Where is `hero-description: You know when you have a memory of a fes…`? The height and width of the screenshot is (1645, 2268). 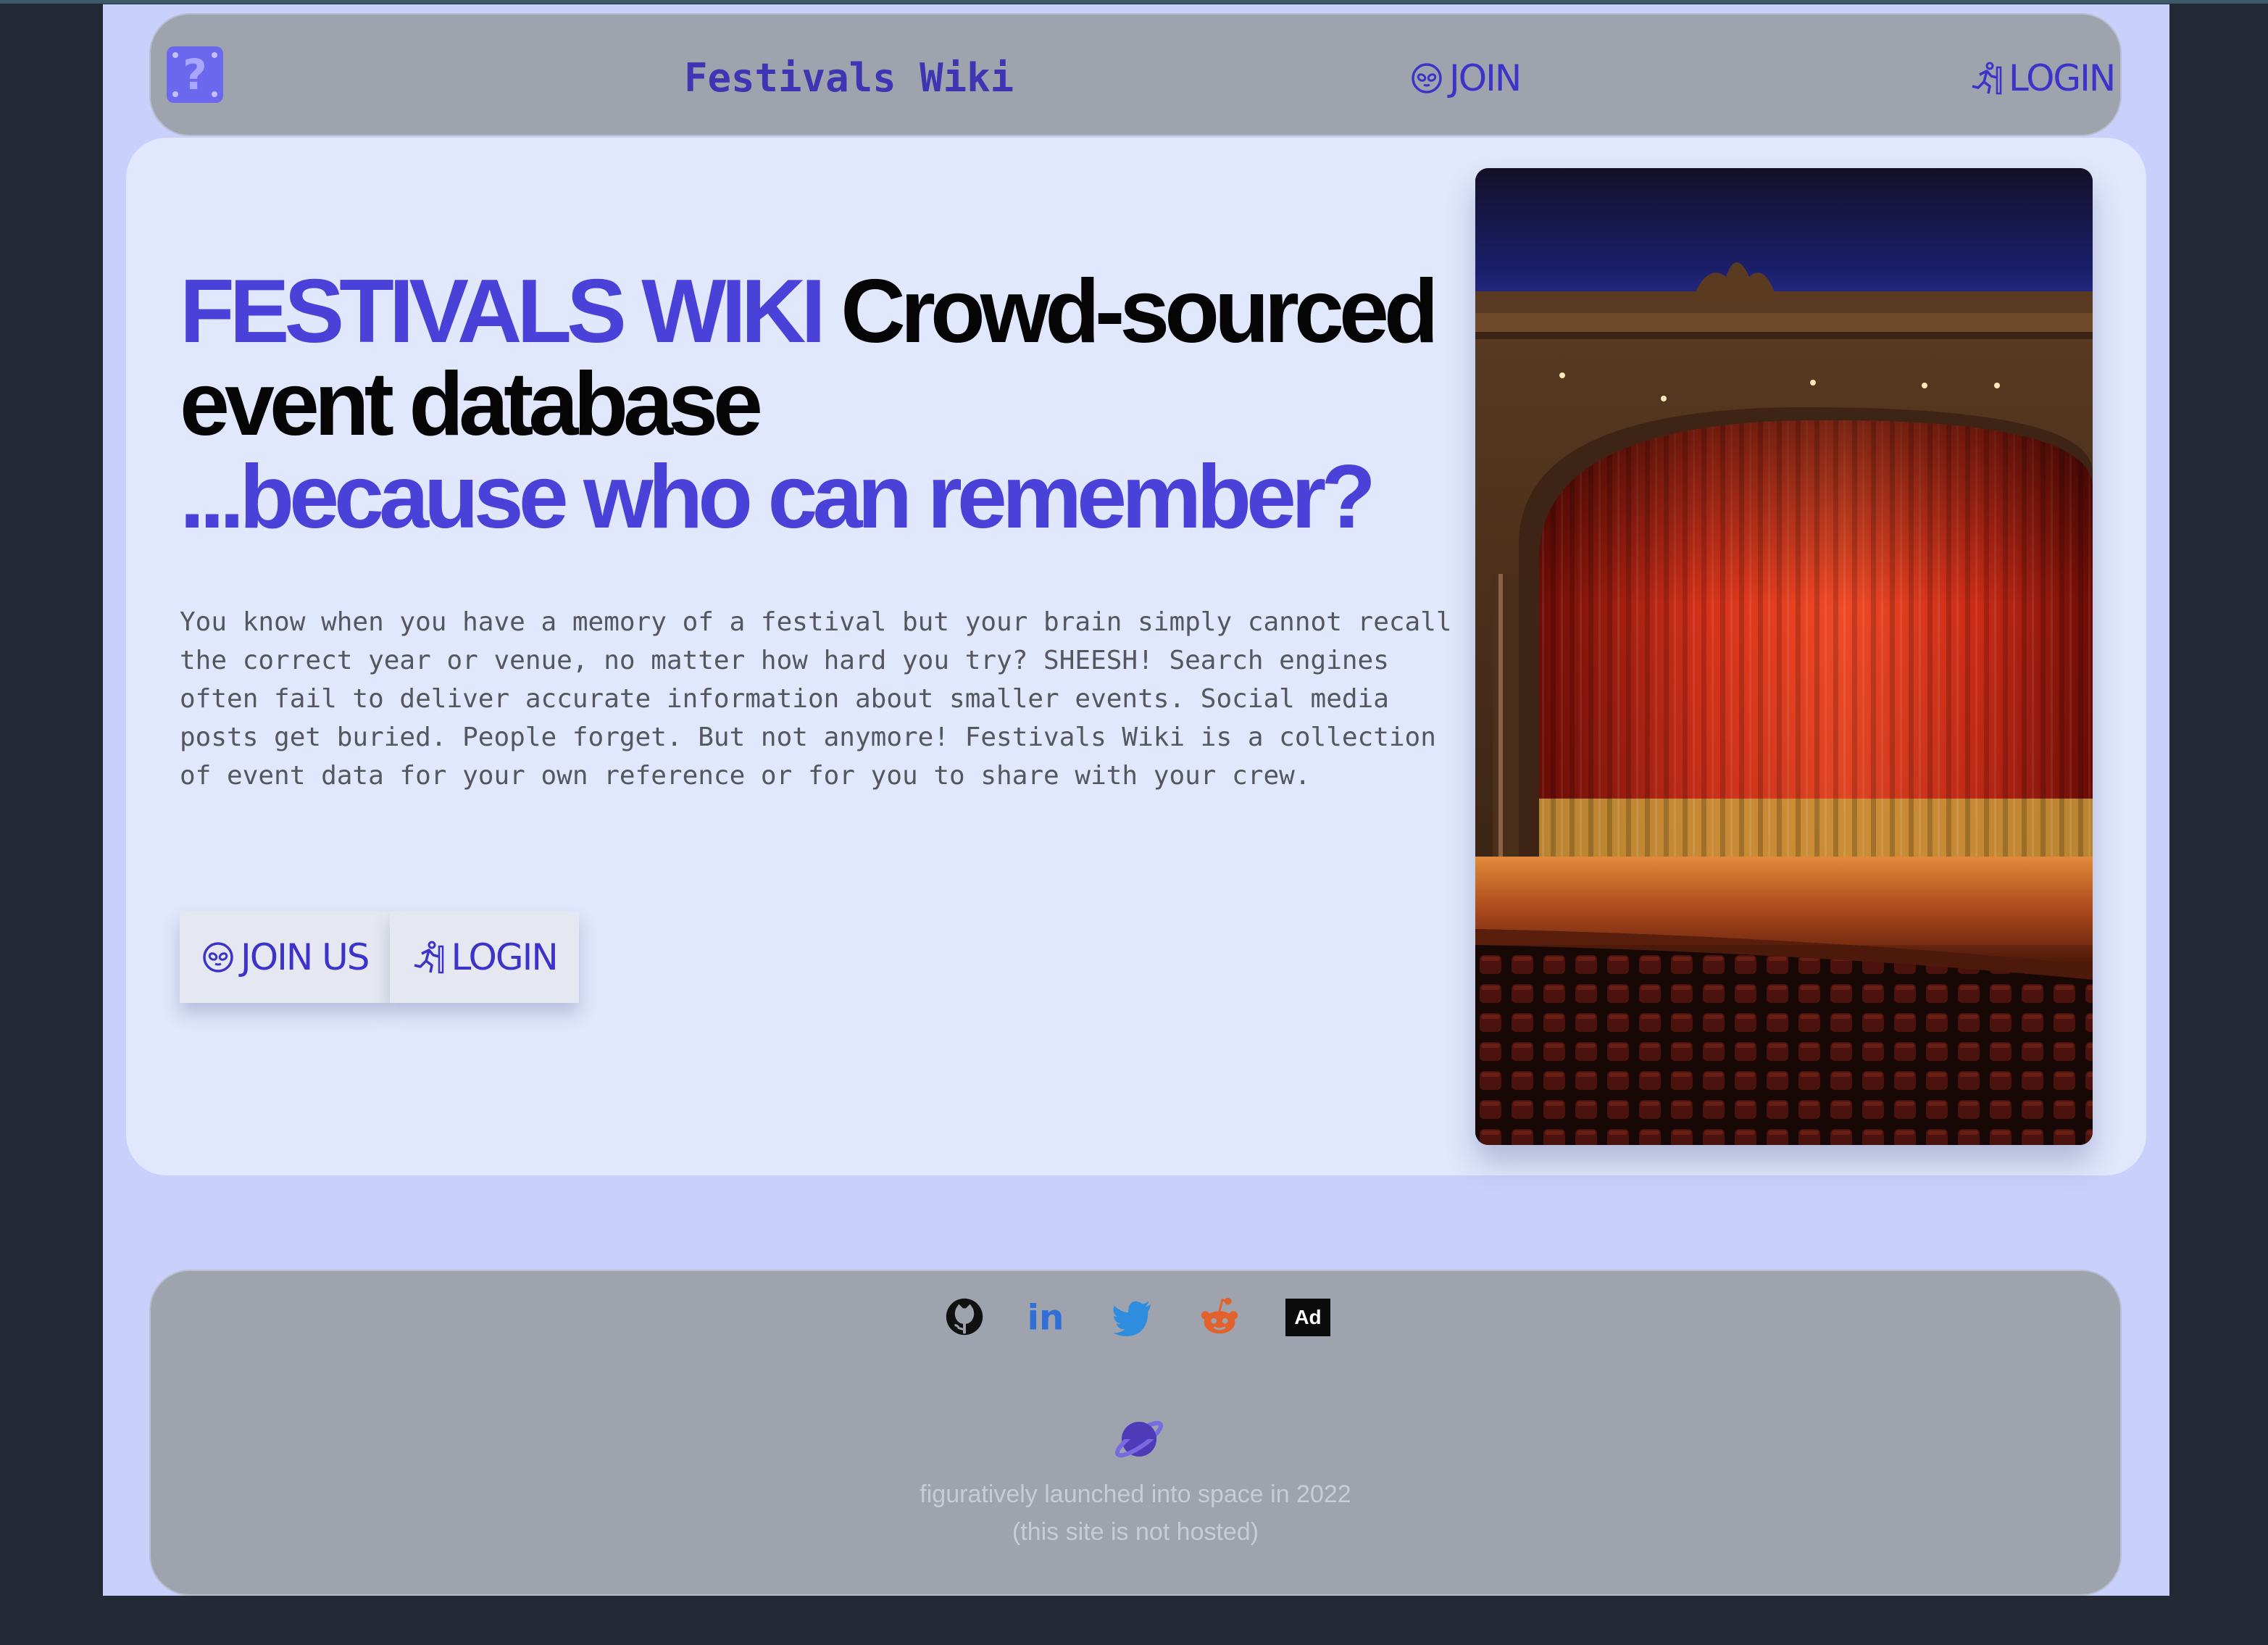 hero-description: You know when you have a memory of a fes… is located at coordinates (816, 699).